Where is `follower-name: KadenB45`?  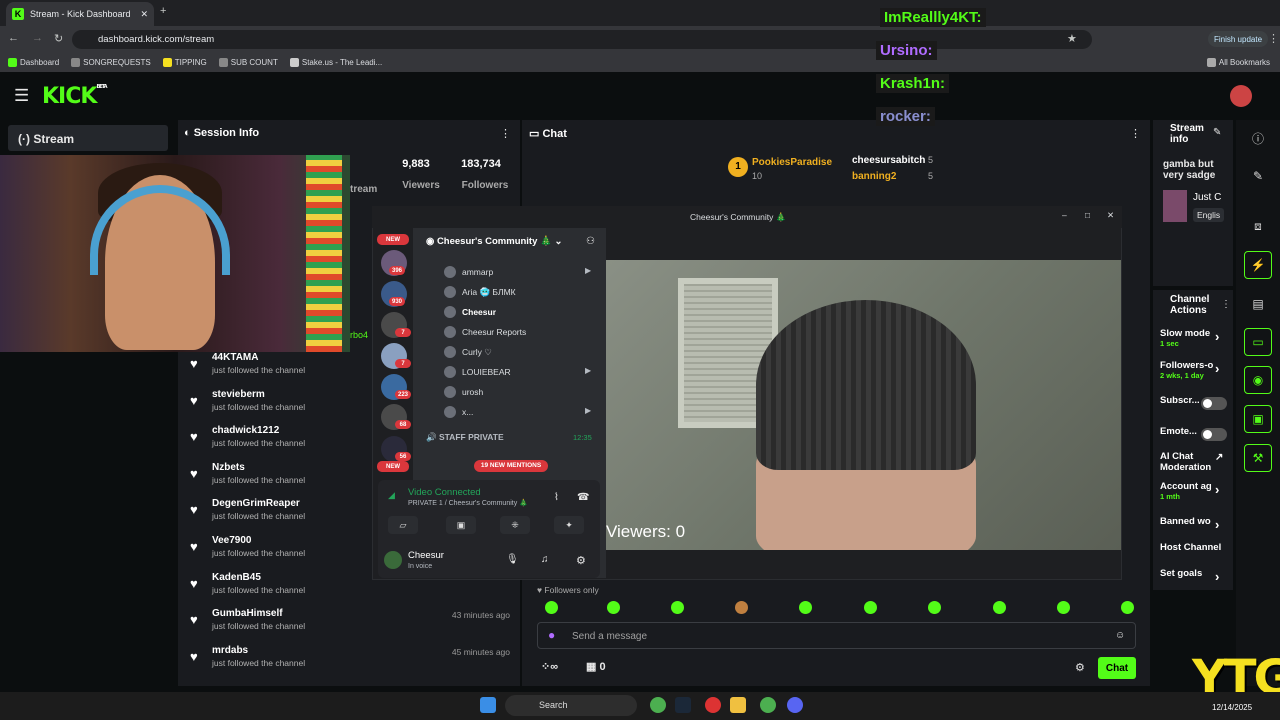
follower-name: KadenB45 is located at coordinates (236, 577).